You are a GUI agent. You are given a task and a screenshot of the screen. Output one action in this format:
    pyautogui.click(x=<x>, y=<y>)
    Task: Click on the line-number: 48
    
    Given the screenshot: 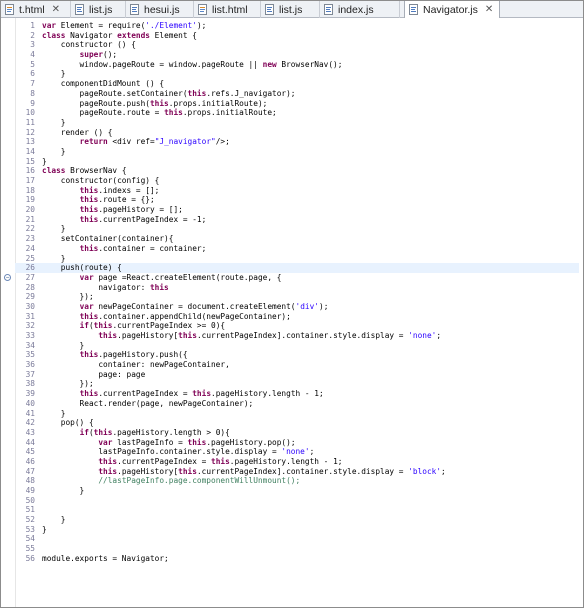 What is the action you would take?
    pyautogui.click(x=30, y=481)
    